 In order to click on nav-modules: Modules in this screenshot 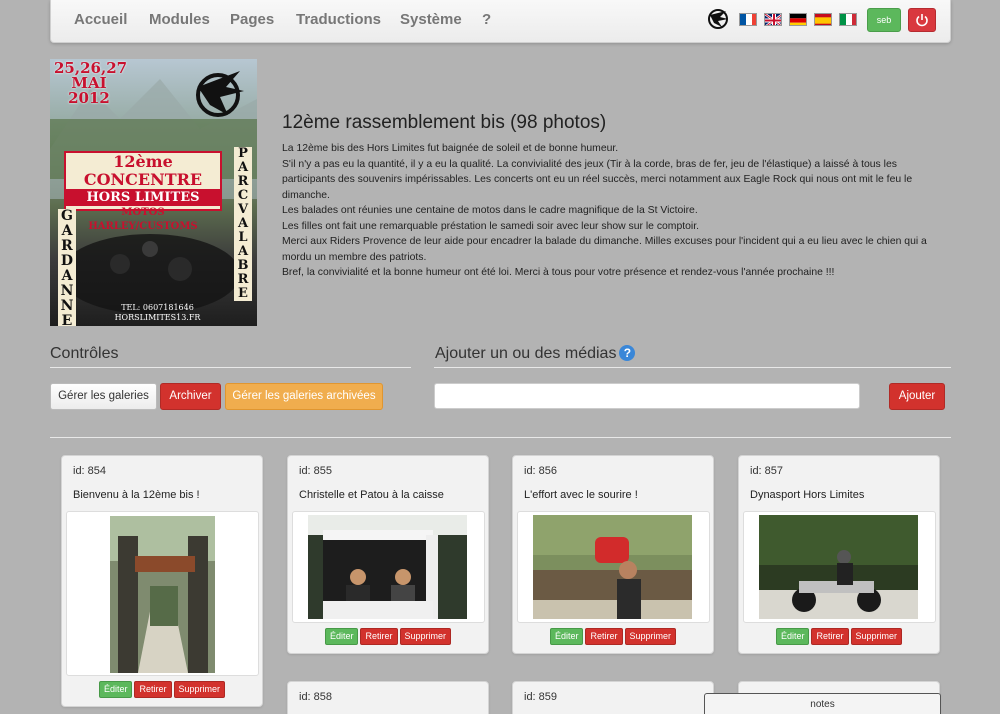, I will do `click(179, 19)`.